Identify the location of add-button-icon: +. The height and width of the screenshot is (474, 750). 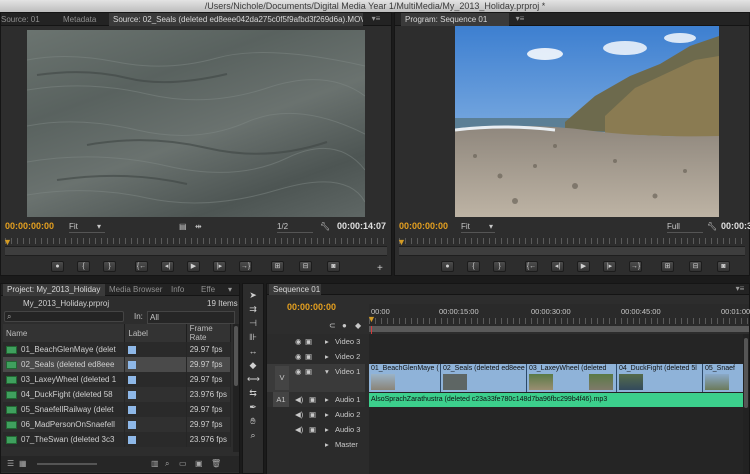
(380, 268).